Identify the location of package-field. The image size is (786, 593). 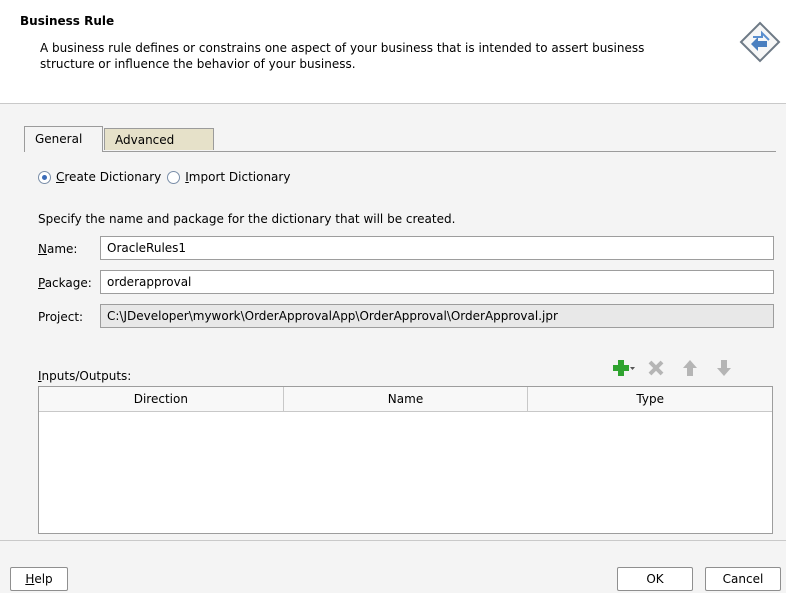
(437, 282).